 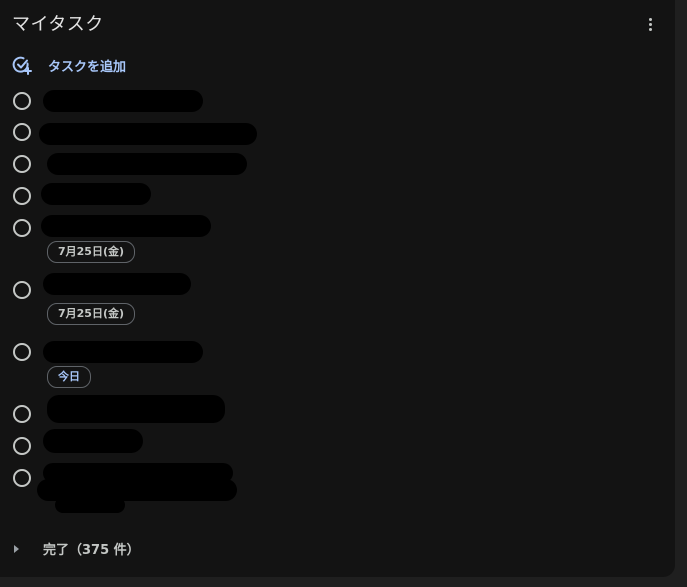 I want to click on completed-tasks-toggle: 完了（375 件）, so click(x=77, y=548).